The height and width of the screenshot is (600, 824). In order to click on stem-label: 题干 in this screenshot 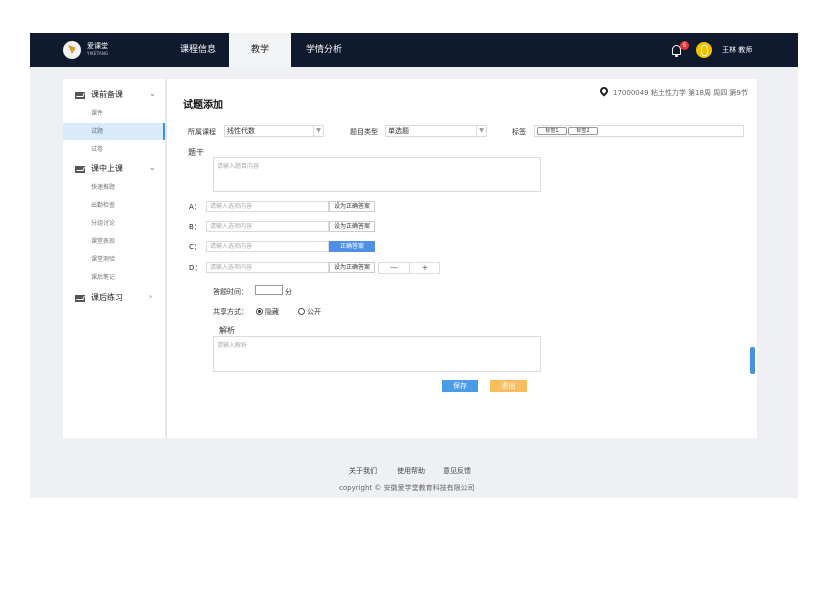, I will do `click(196, 152)`.